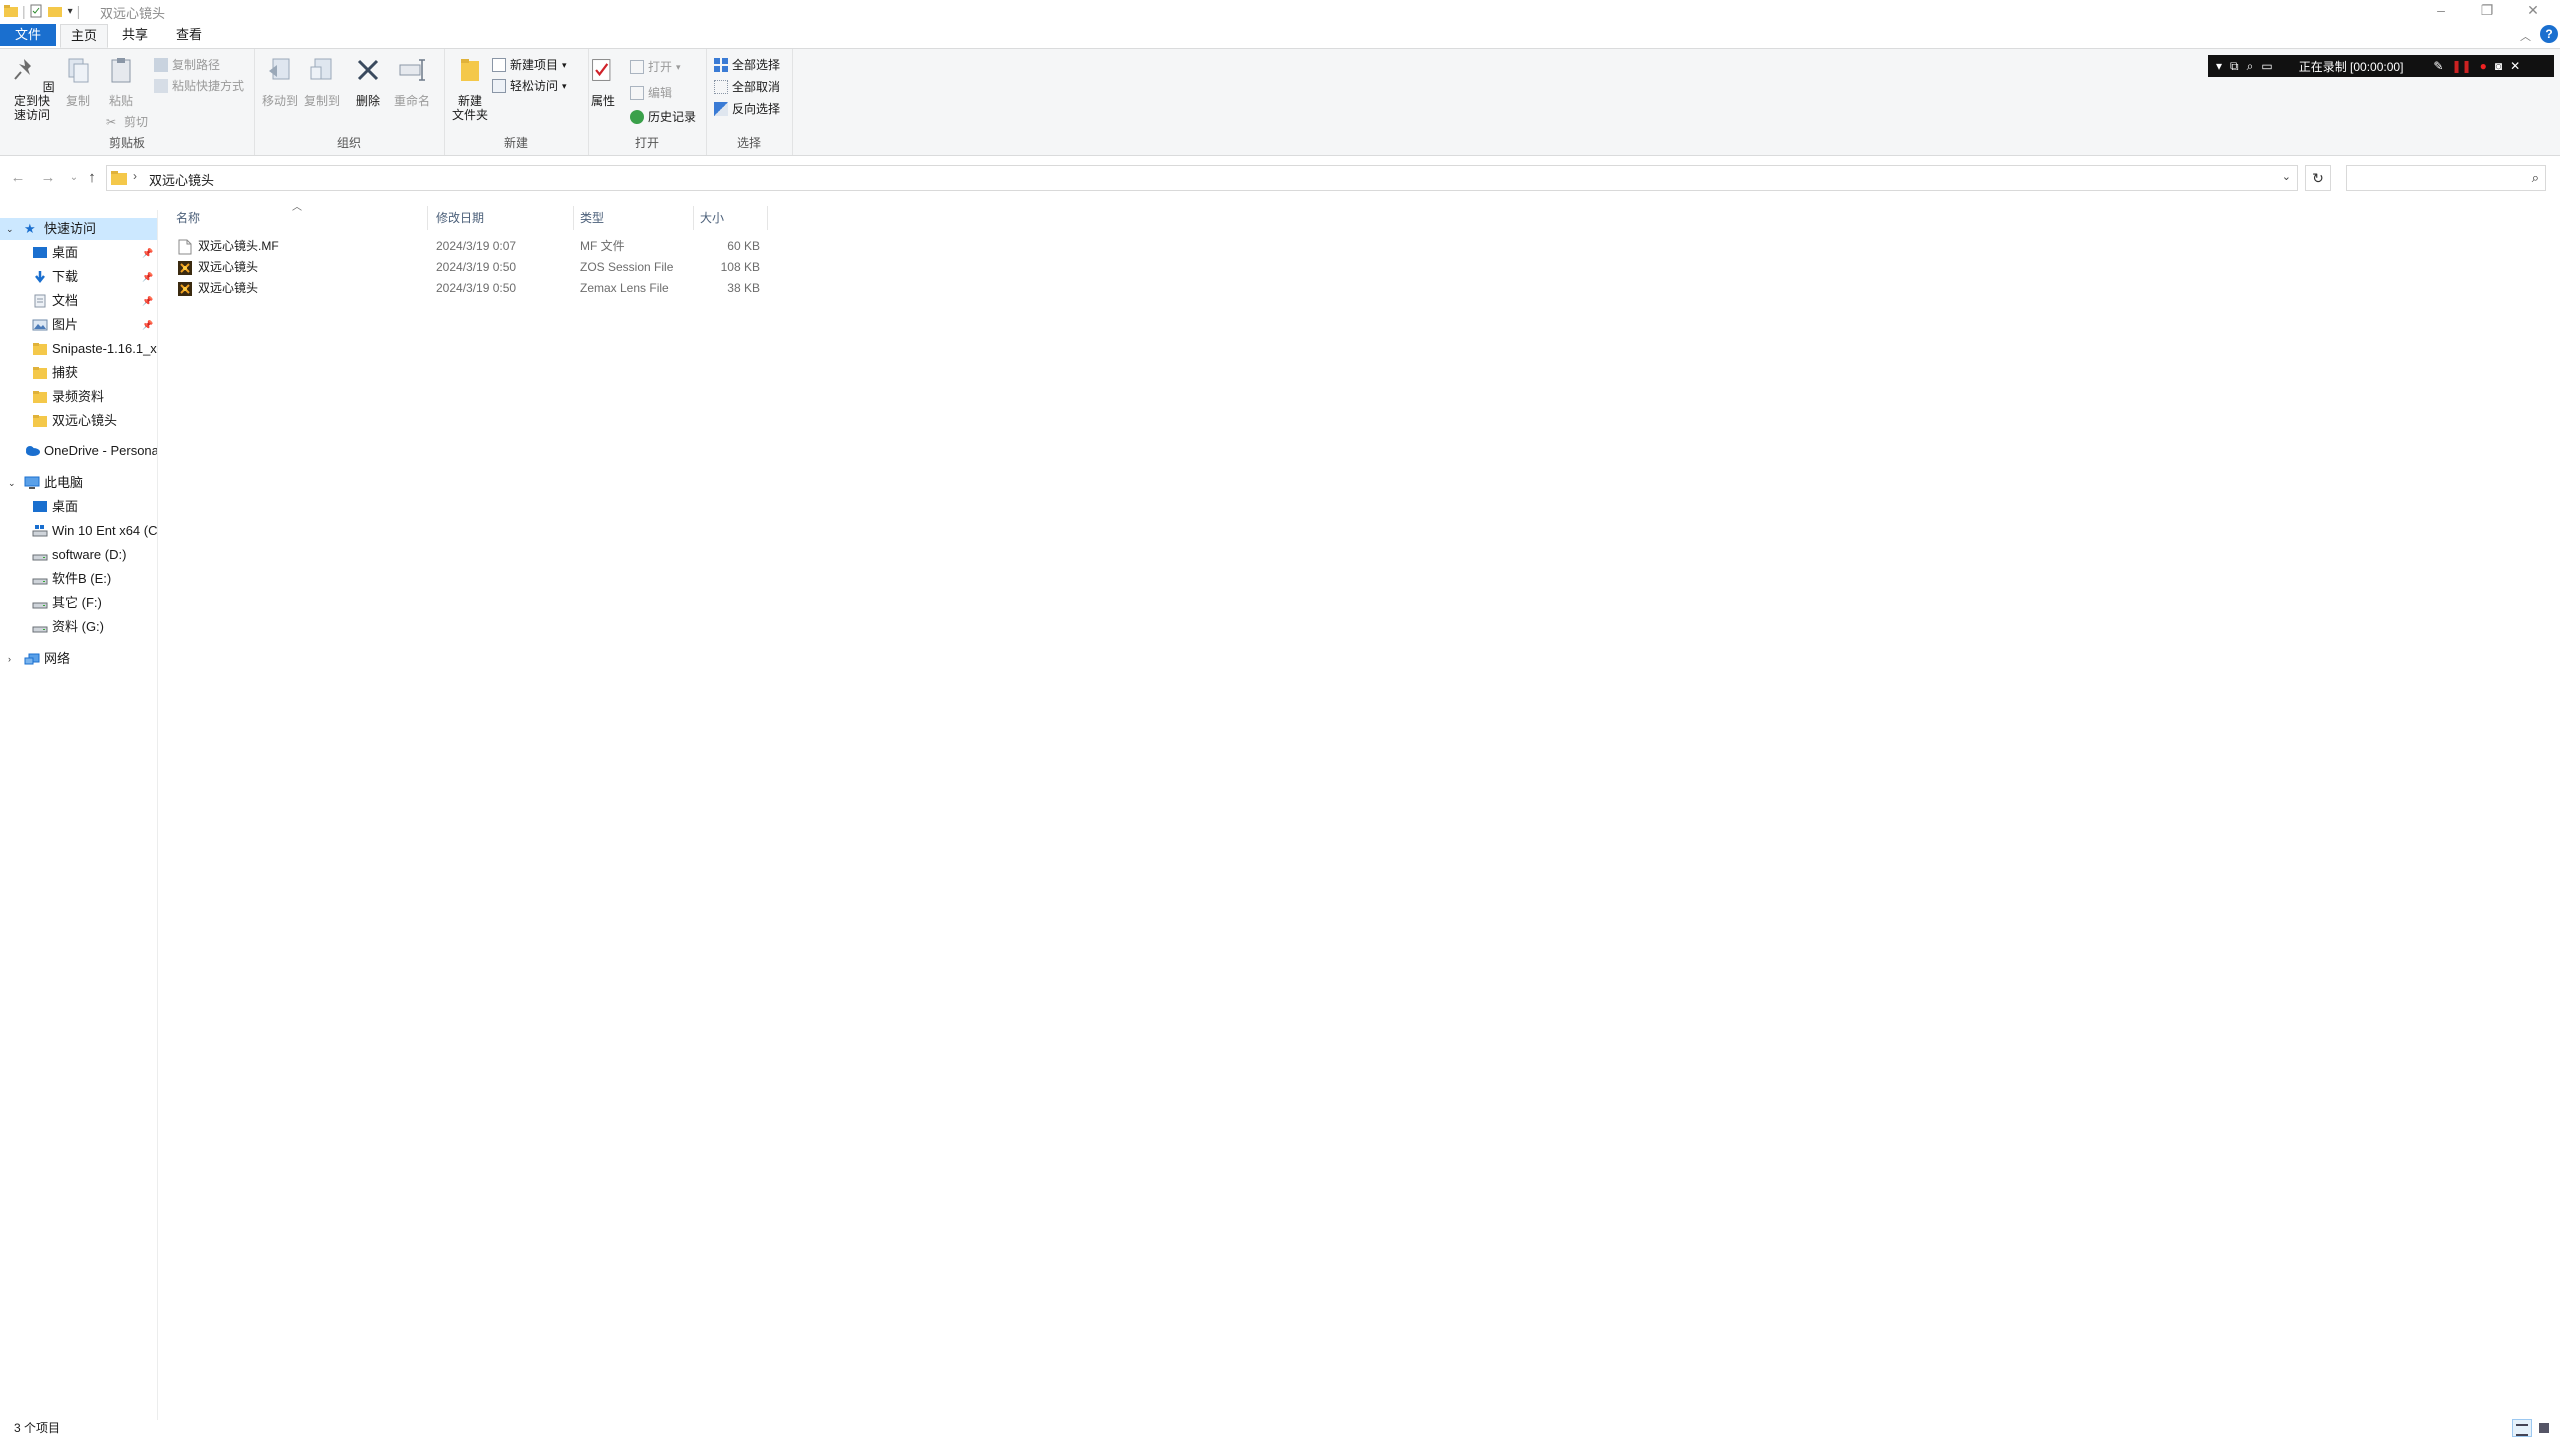 The width and height of the screenshot is (2560, 1440). Describe the element at coordinates (747, 109) in the screenshot. I see `invert-selection-button: 反向选择` at that location.